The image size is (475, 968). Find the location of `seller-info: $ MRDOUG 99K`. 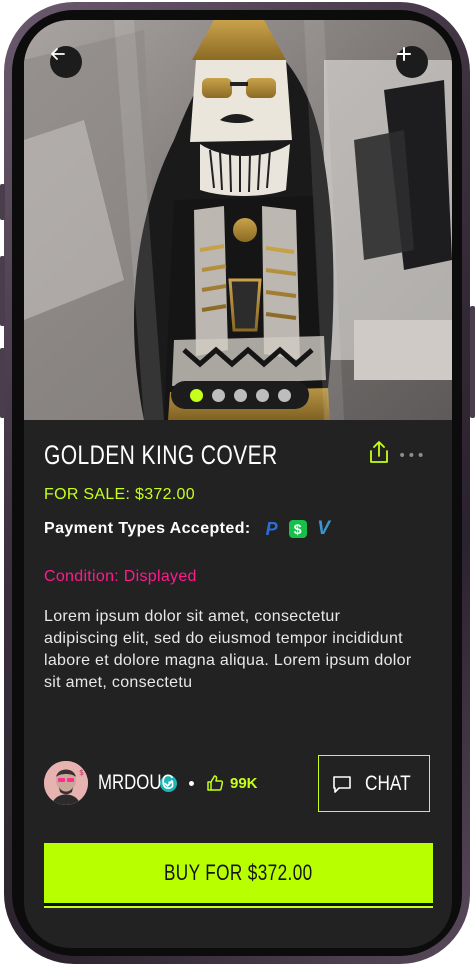

seller-info: $ MRDOUG 99K is located at coordinates (151, 783).